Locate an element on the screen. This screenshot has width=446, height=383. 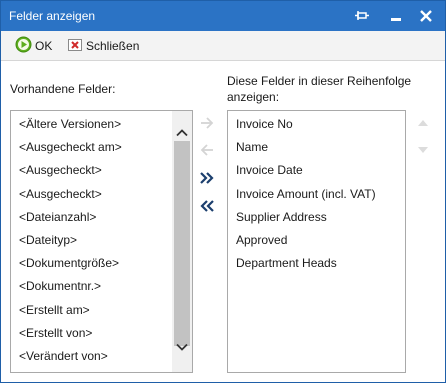
play-icon is located at coordinates (23, 46).